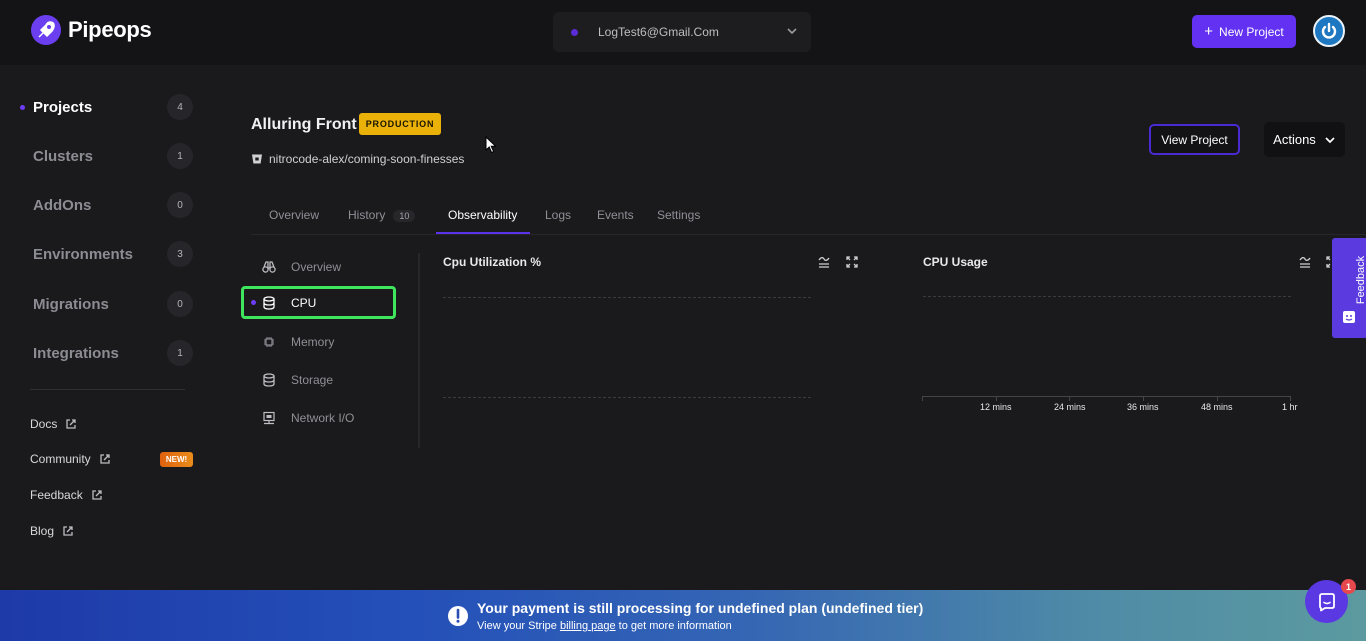 This screenshot has height=641, width=1366. What do you see at coordinates (180, 107) in the screenshot?
I see `sidebar-item-count: 4` at bounding box center [180, 107].